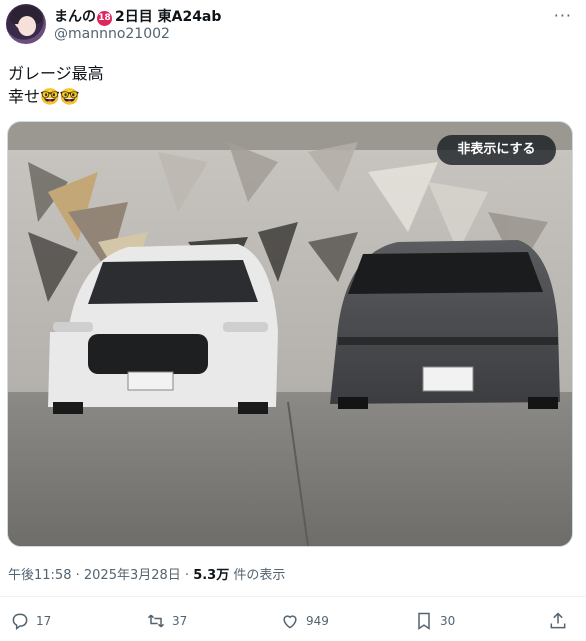  I want to click on bookmark-icon, so click(424, 621).